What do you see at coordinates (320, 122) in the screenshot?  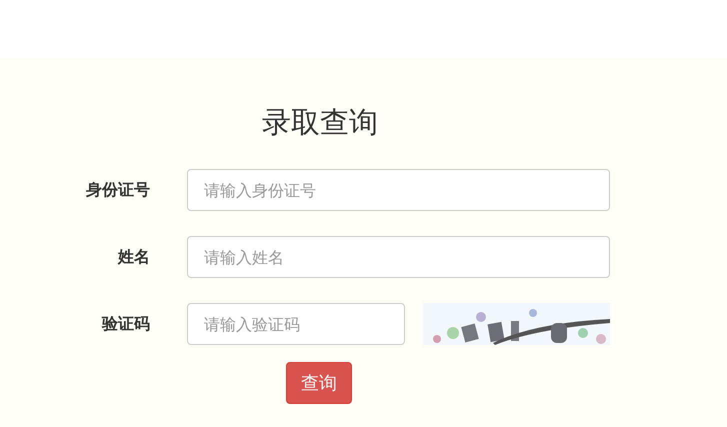 I see `page-title: 录取查询` at bounding box center [320, 122].